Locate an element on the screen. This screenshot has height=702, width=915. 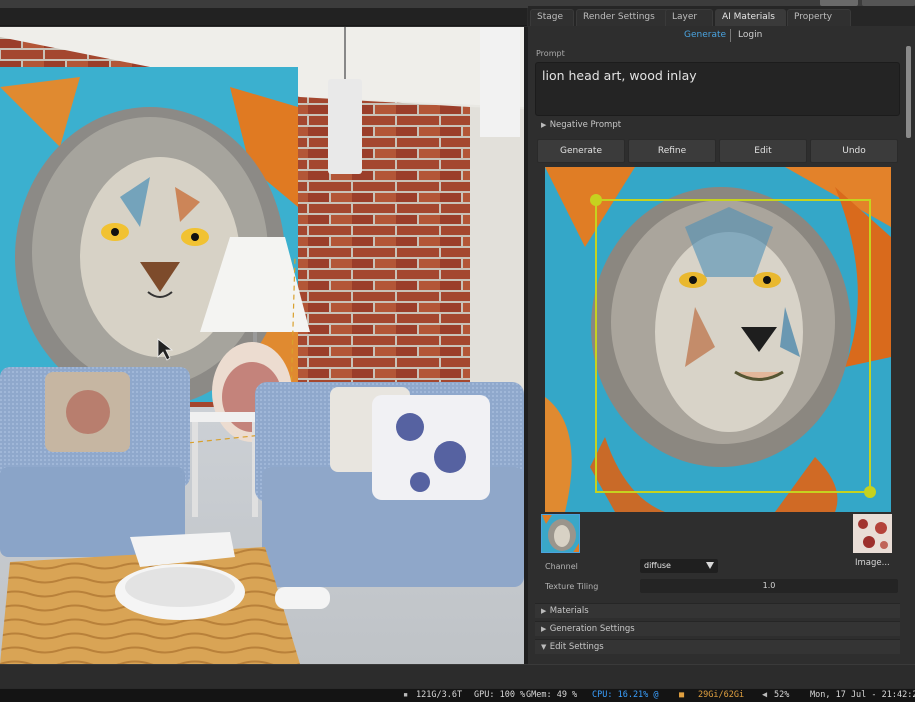
texture-tiling-label: Texture Tiling is located at coordinates (572, 586).